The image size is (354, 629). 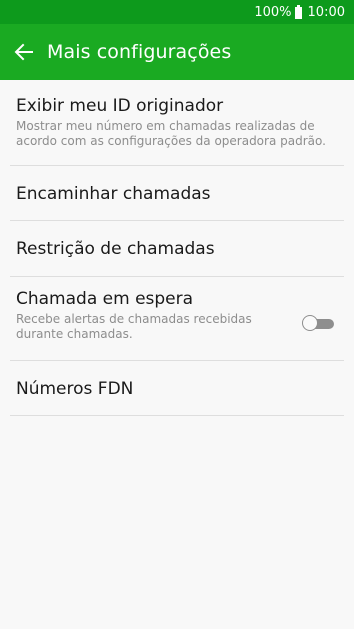 What do you see at coordinates (120, 106) in the screenshot?
I see `setting-title: Exibir meu ID originador` at bounding box center [120, 106].